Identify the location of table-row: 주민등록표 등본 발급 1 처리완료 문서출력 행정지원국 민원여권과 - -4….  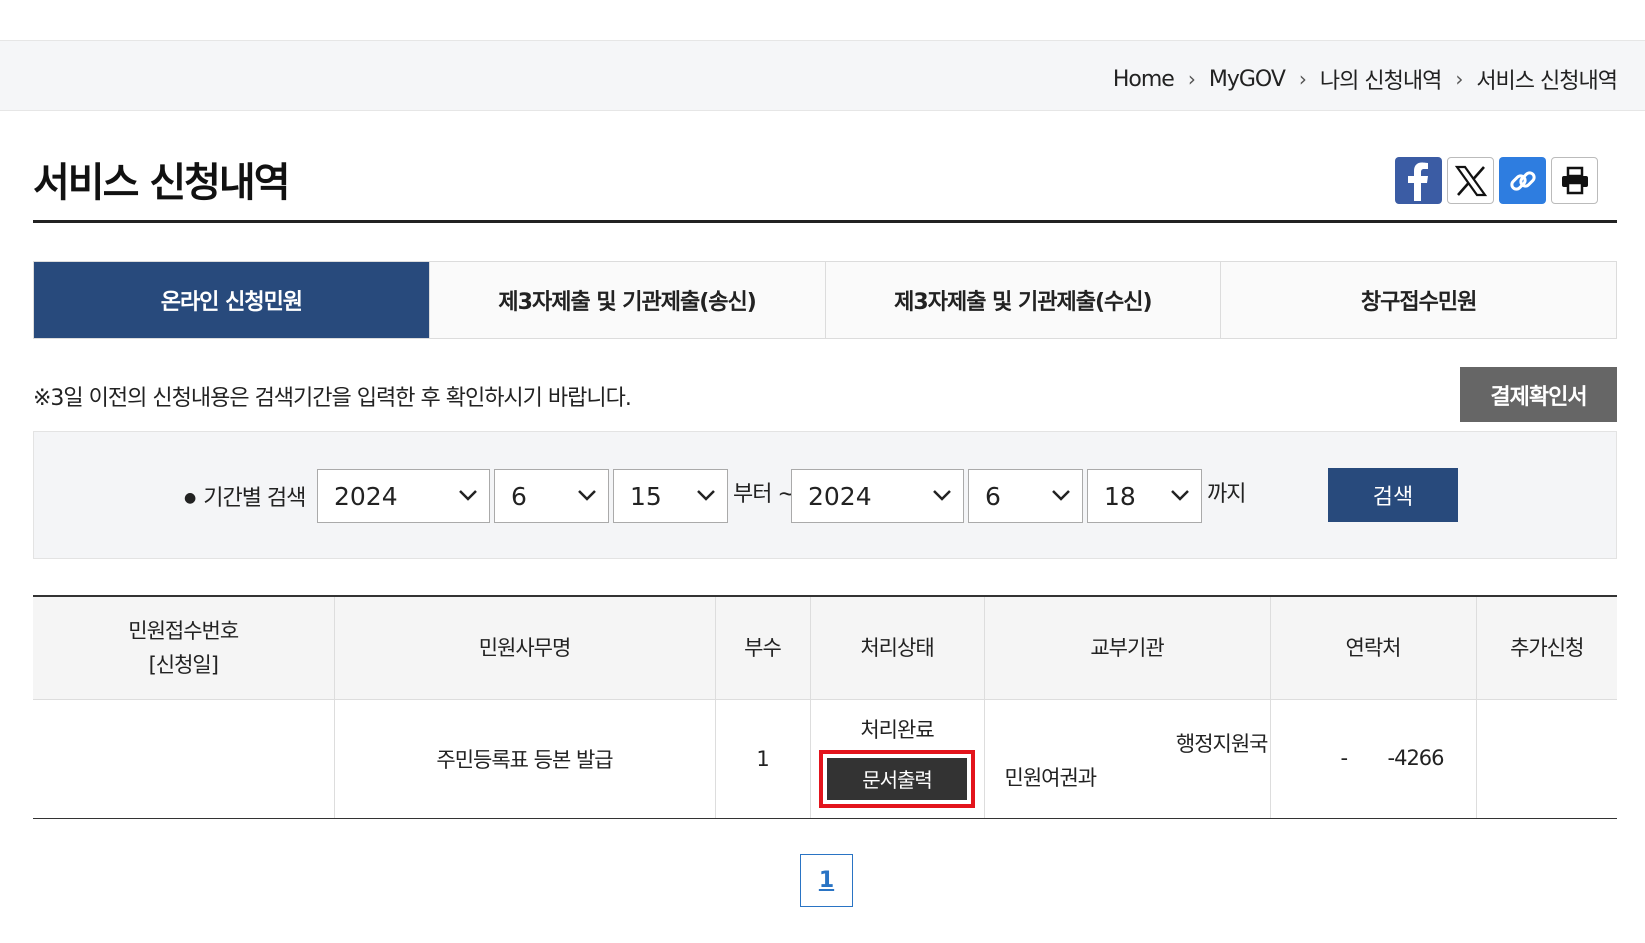
(825, 759).